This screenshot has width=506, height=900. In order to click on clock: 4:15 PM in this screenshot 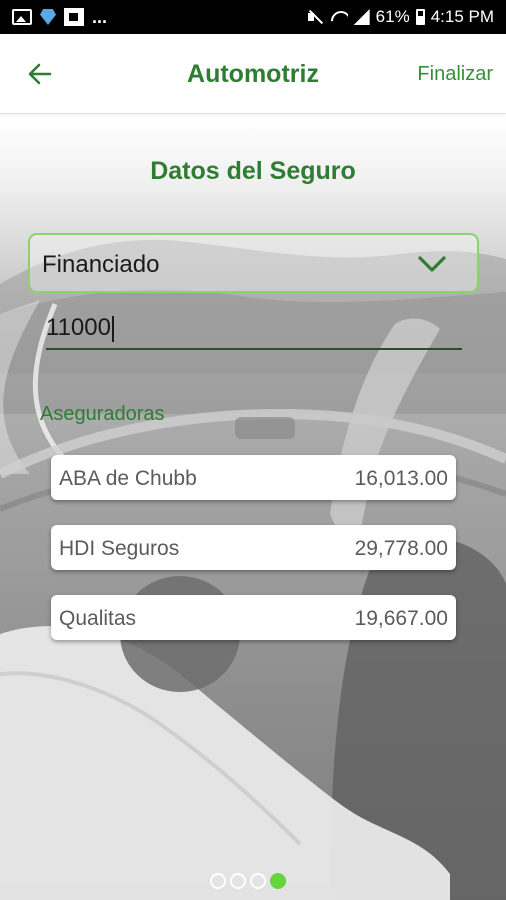, I will do `click(462, 16)`.